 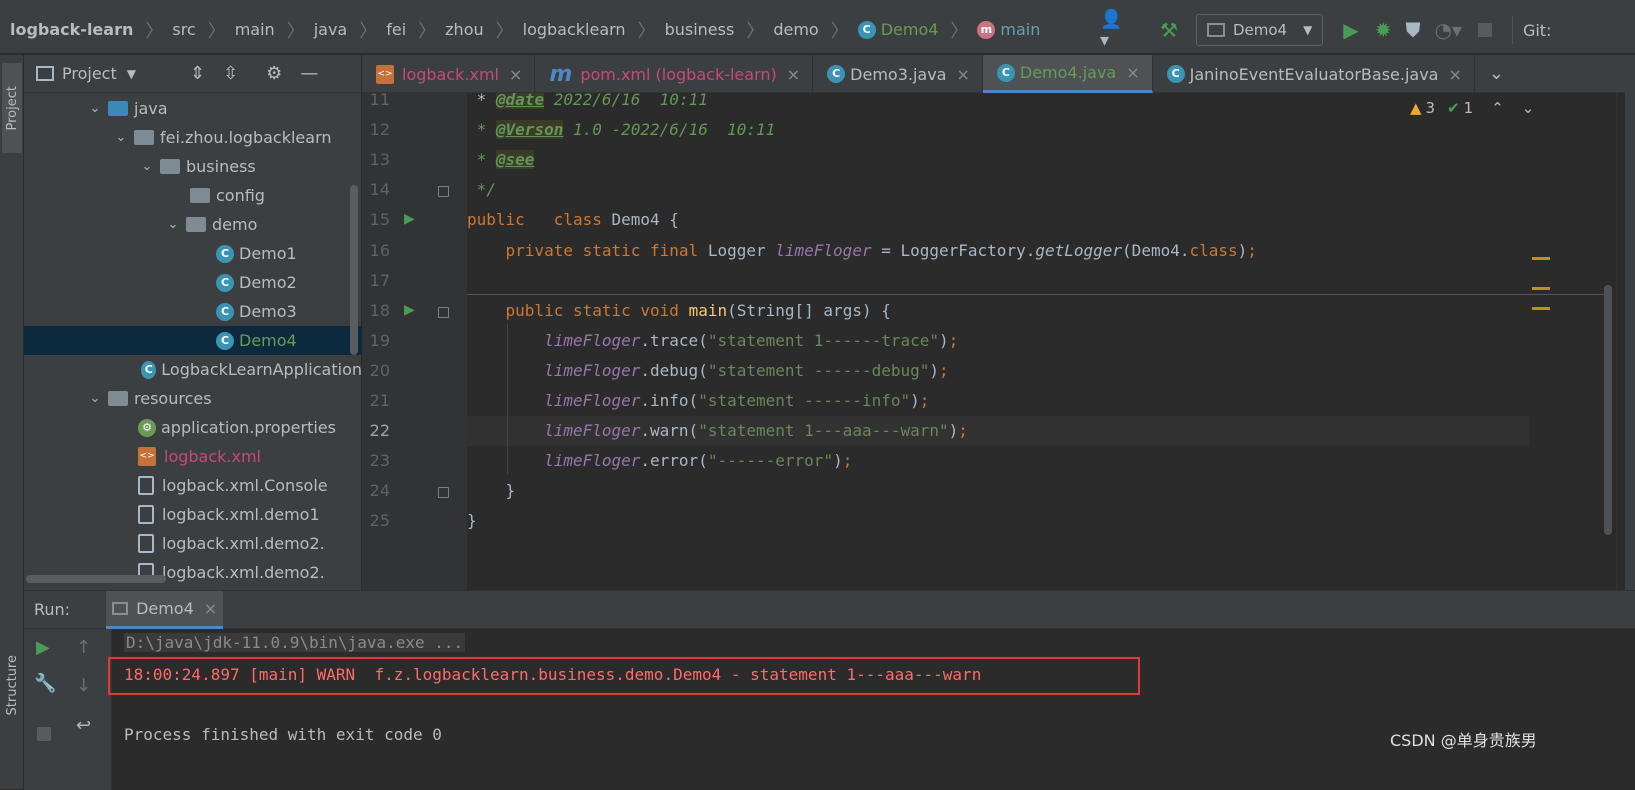 What do you see at coordinates (230, 73) in the screenshot?
I see `collapse-all-icon: ⇳` at bounding box center [230, 73].